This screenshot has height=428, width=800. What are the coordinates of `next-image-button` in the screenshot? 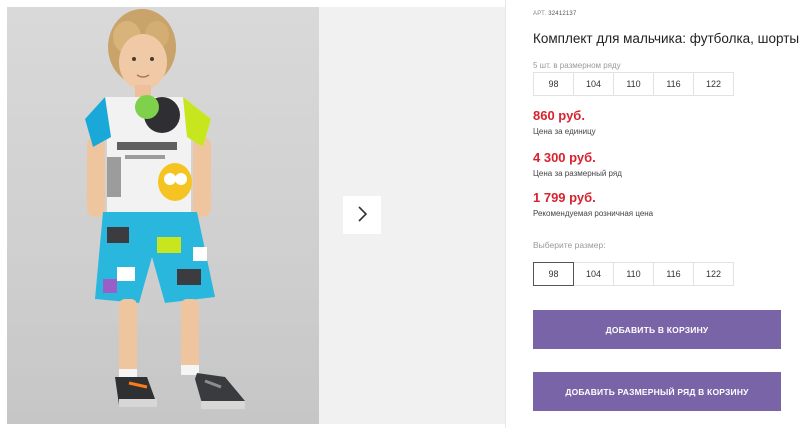 It's located at (362, 215).